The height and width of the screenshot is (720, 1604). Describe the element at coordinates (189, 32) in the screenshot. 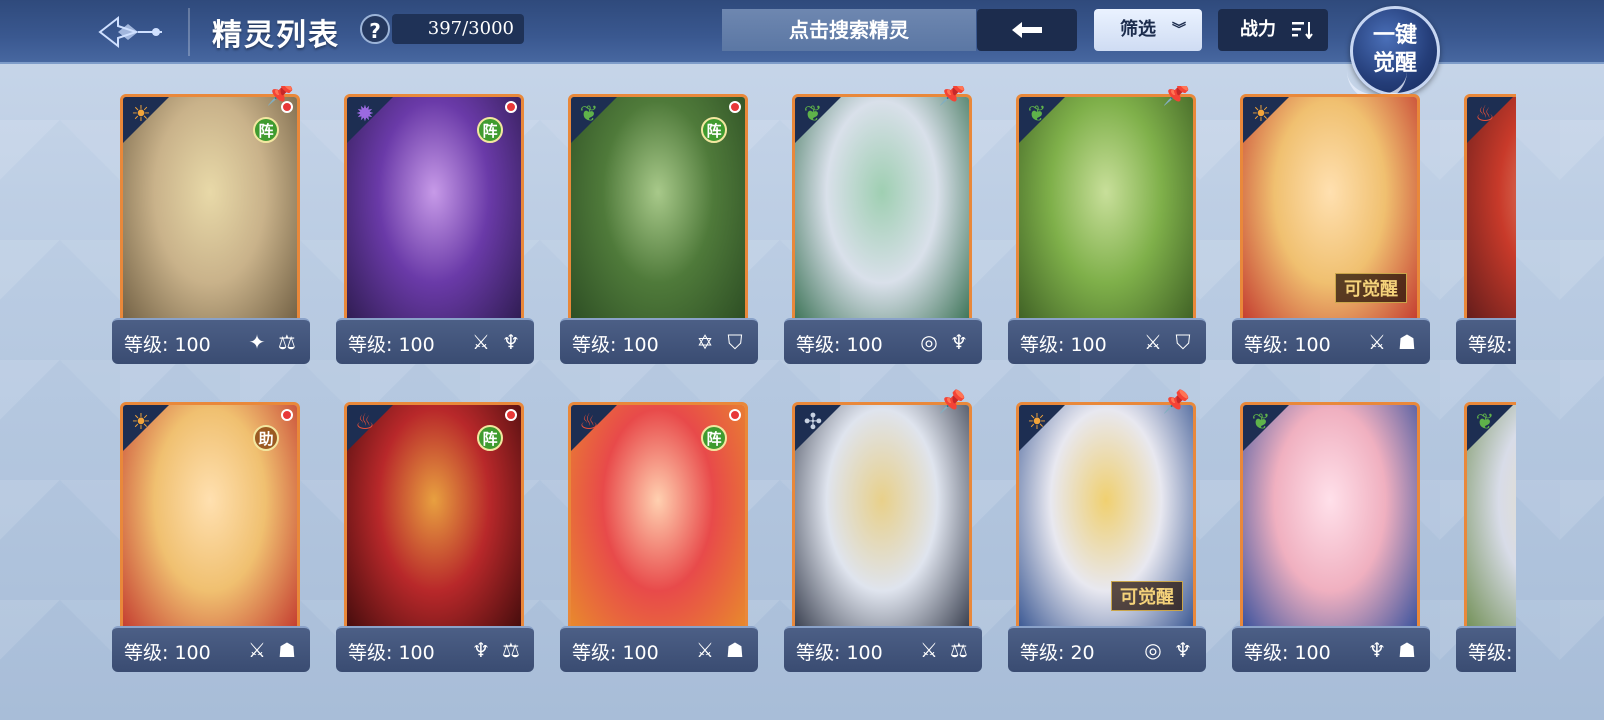

I see `header-divider` at that location.